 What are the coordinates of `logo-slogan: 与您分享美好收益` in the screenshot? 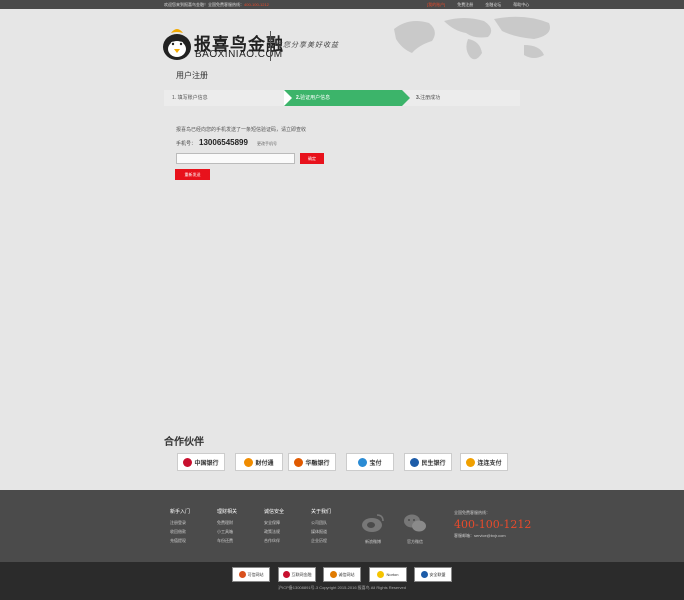 It's located at (307, 45).